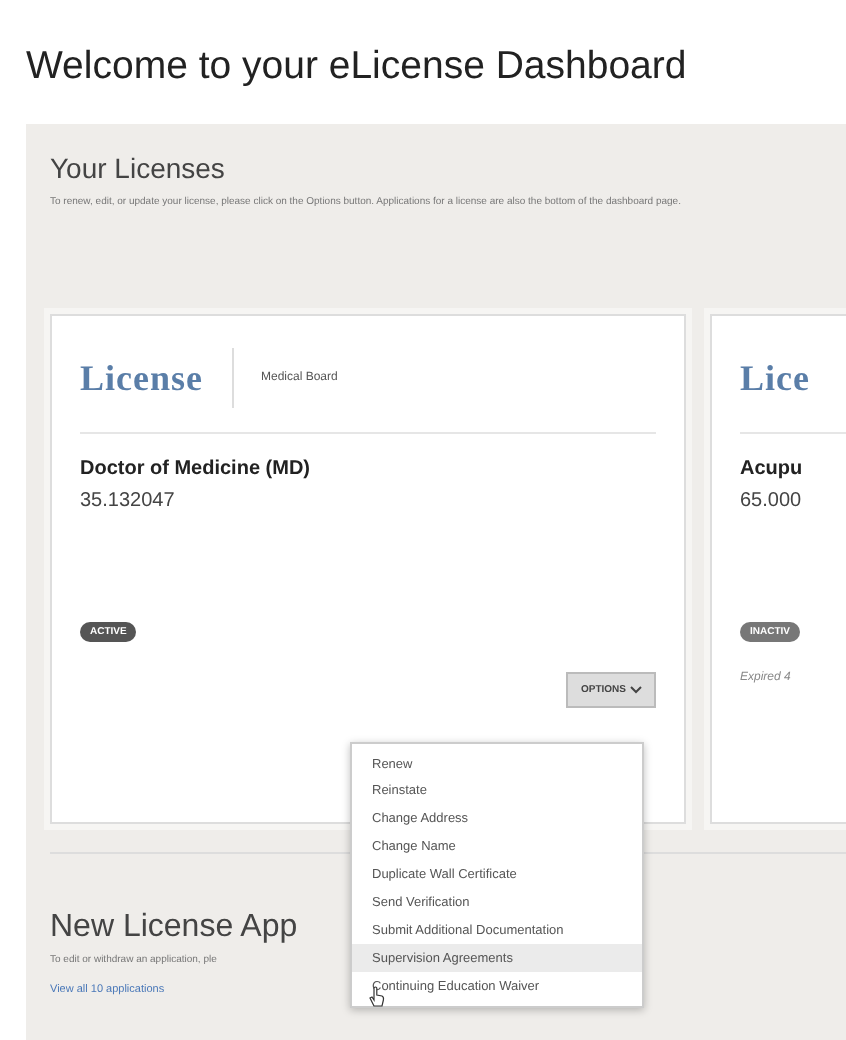 This screenshot has height=1040, width=846. Describe the element at coordinates (772, 501) in the screenshot. I see `license-number: 65.000` at that location.